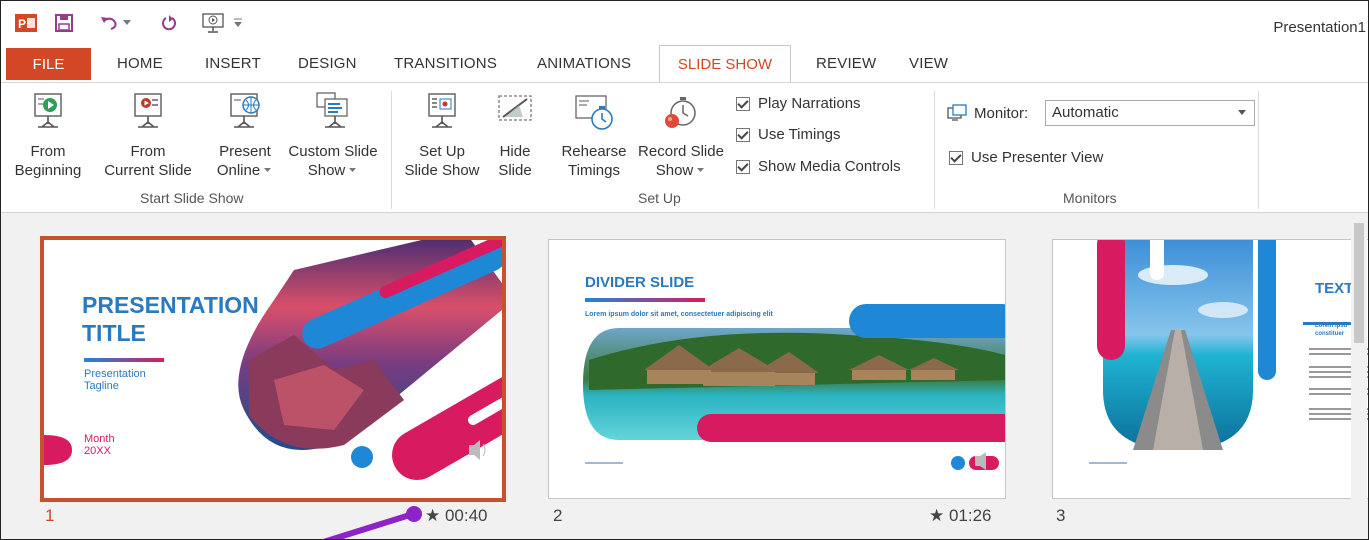  I want to click on group-label-set-up: Set Up, so click(659, 198).